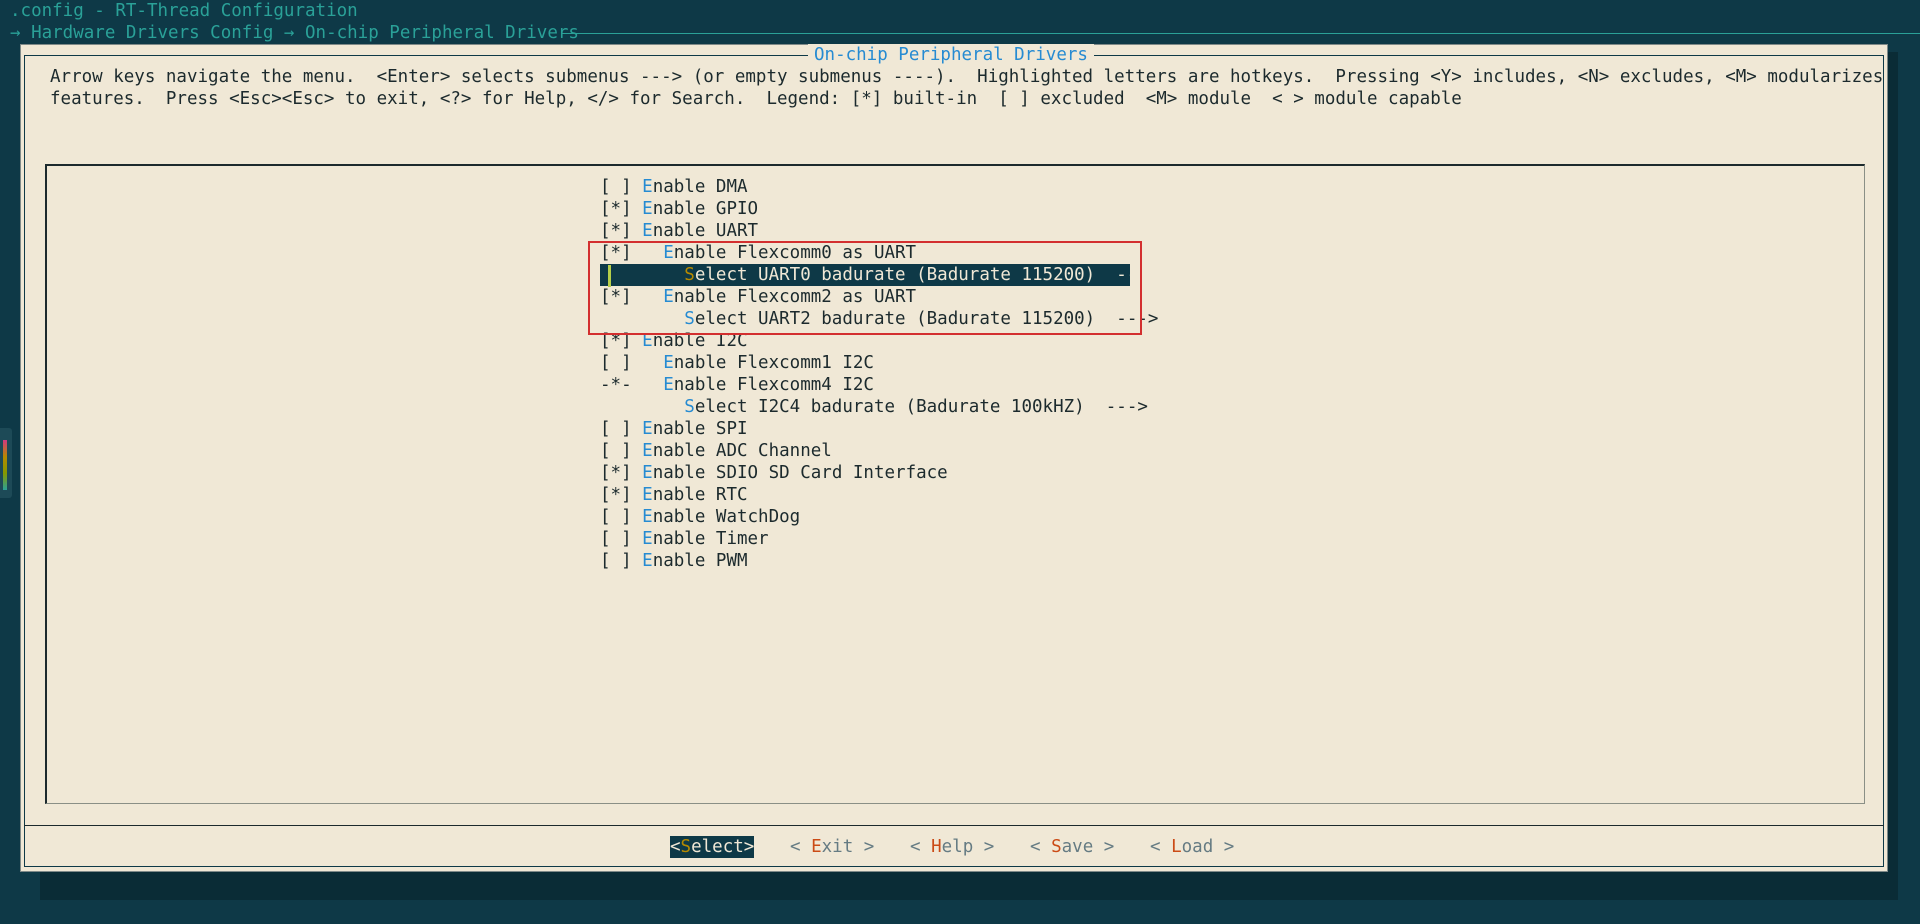 The height and width of the screenshot is (924, 1920). Describe the element at coordinates (632, 385) in the screenshot. I see `checkbox-state: -*-` at that location.